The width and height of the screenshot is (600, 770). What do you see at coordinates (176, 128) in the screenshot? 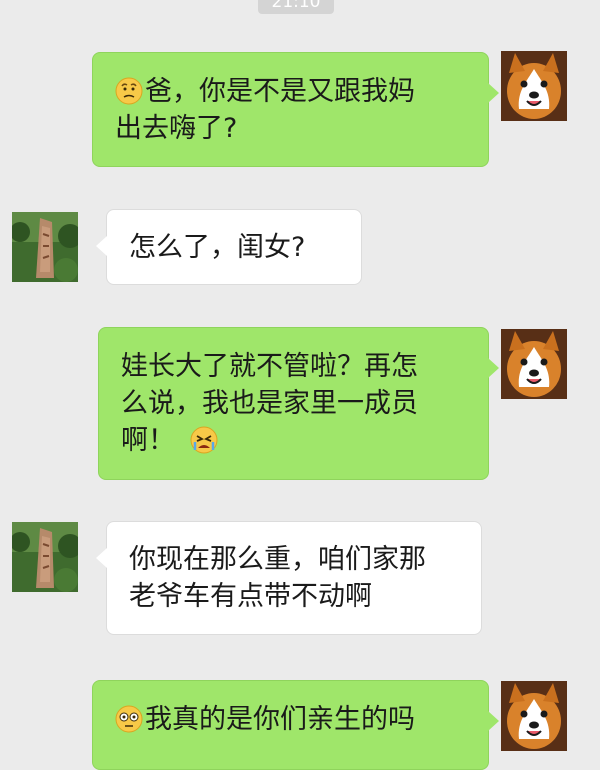
I see `message-line: 出去嗨了?` at bounding box center [176, 128].